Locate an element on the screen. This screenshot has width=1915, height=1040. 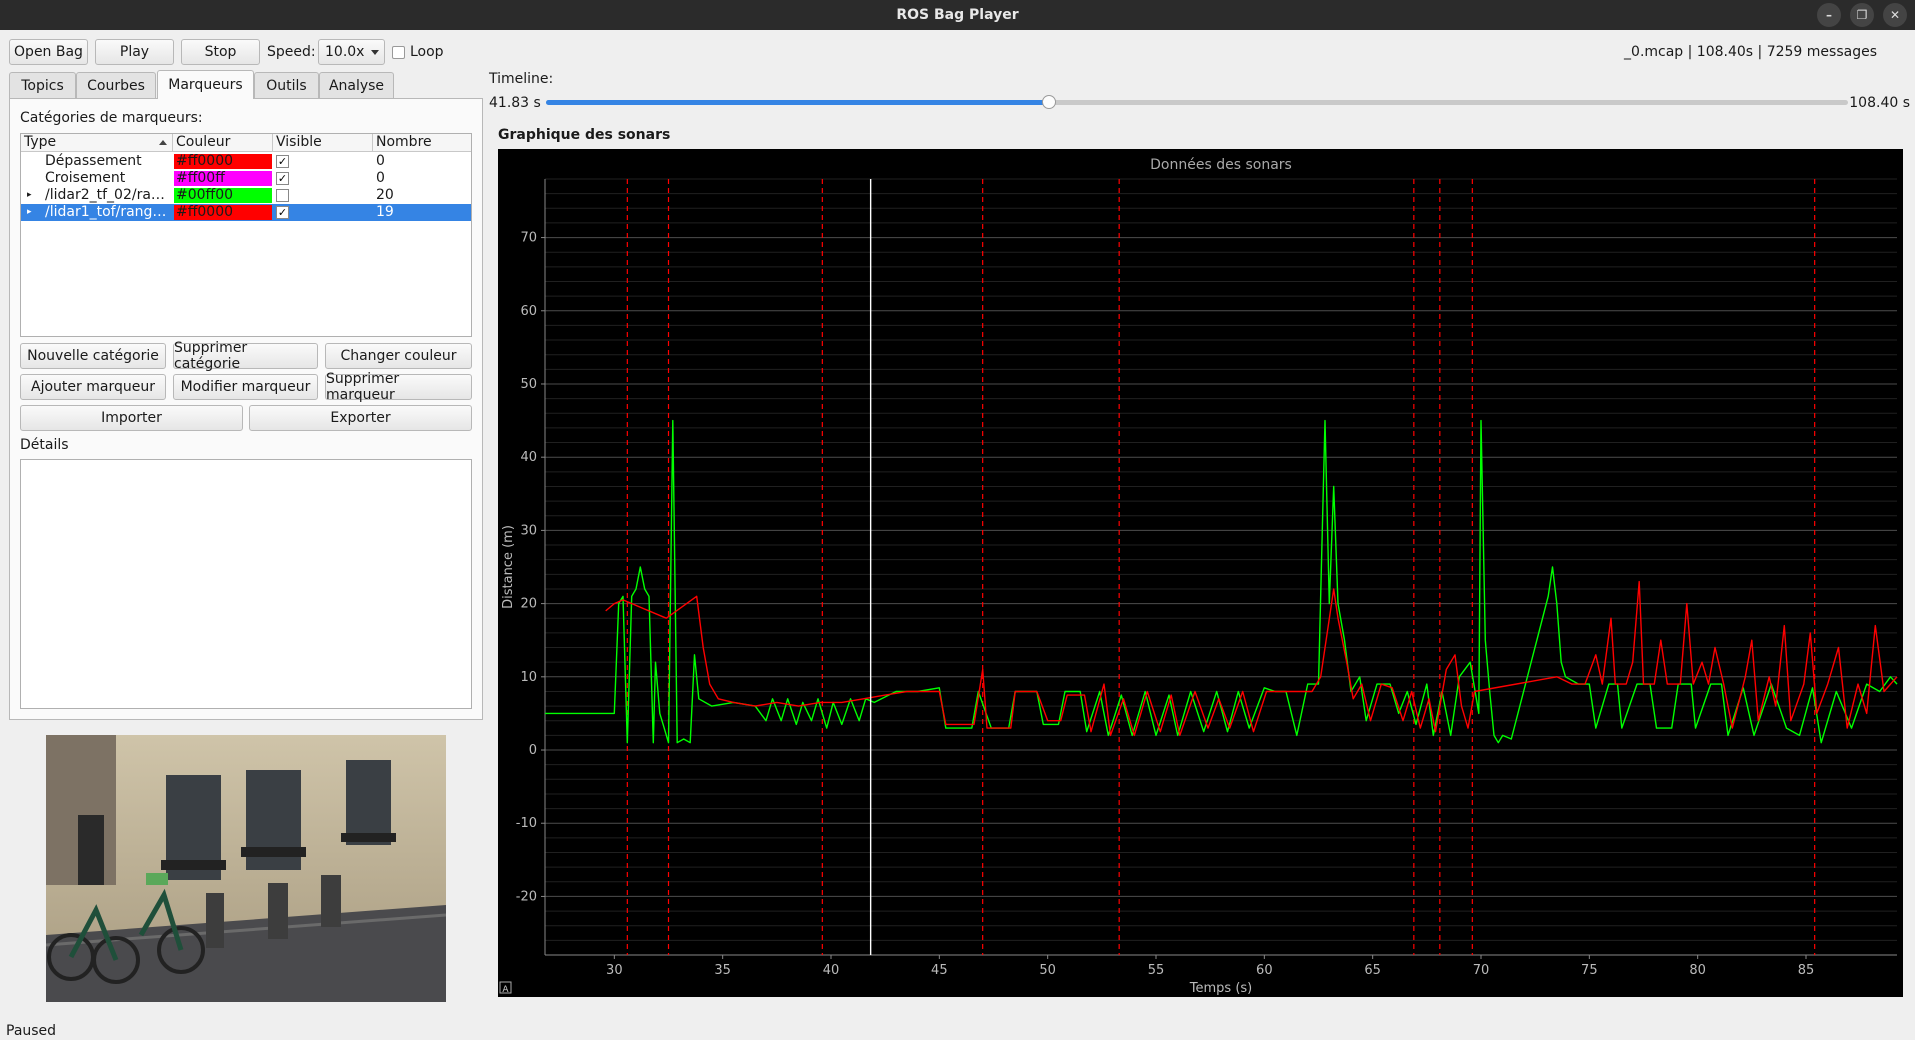
minimize-icon: – is located at coordinates (1829, 15).